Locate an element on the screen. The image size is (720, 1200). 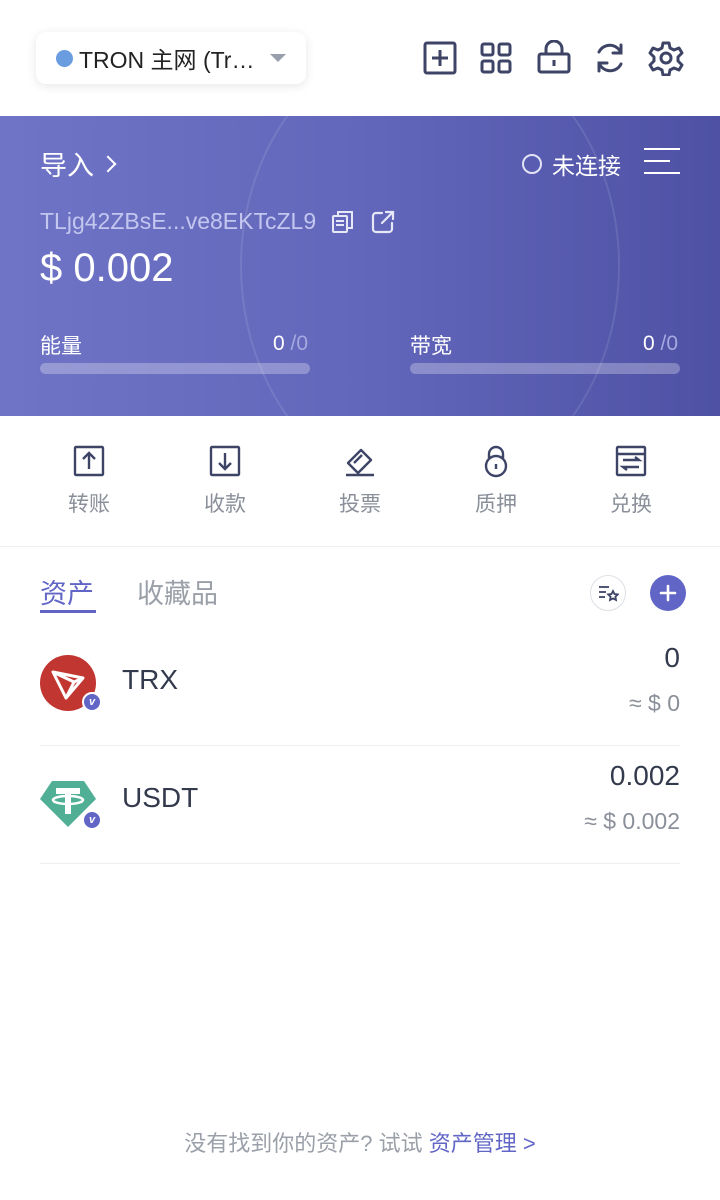
plus-icon is located at coordinates (668, 593).